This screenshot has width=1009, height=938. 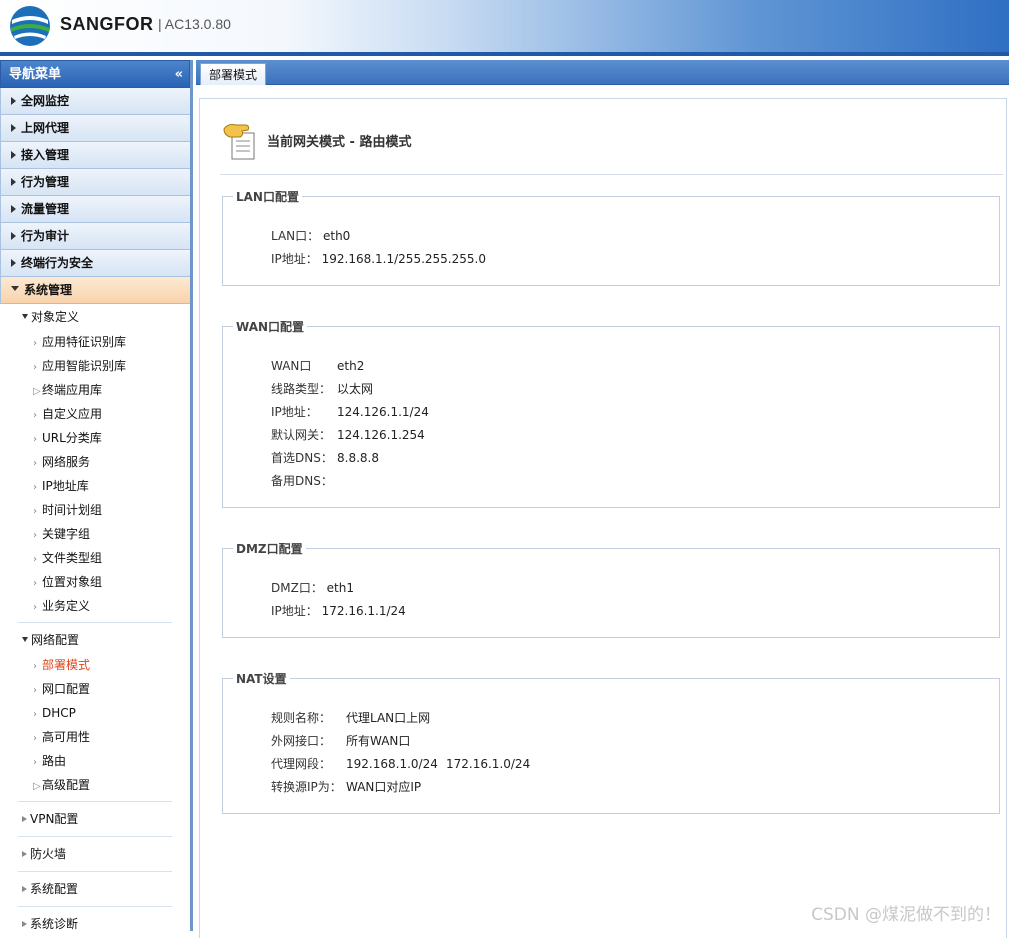 I want to click on menu-item-system: 系统管理, so click(x=95, y=290).